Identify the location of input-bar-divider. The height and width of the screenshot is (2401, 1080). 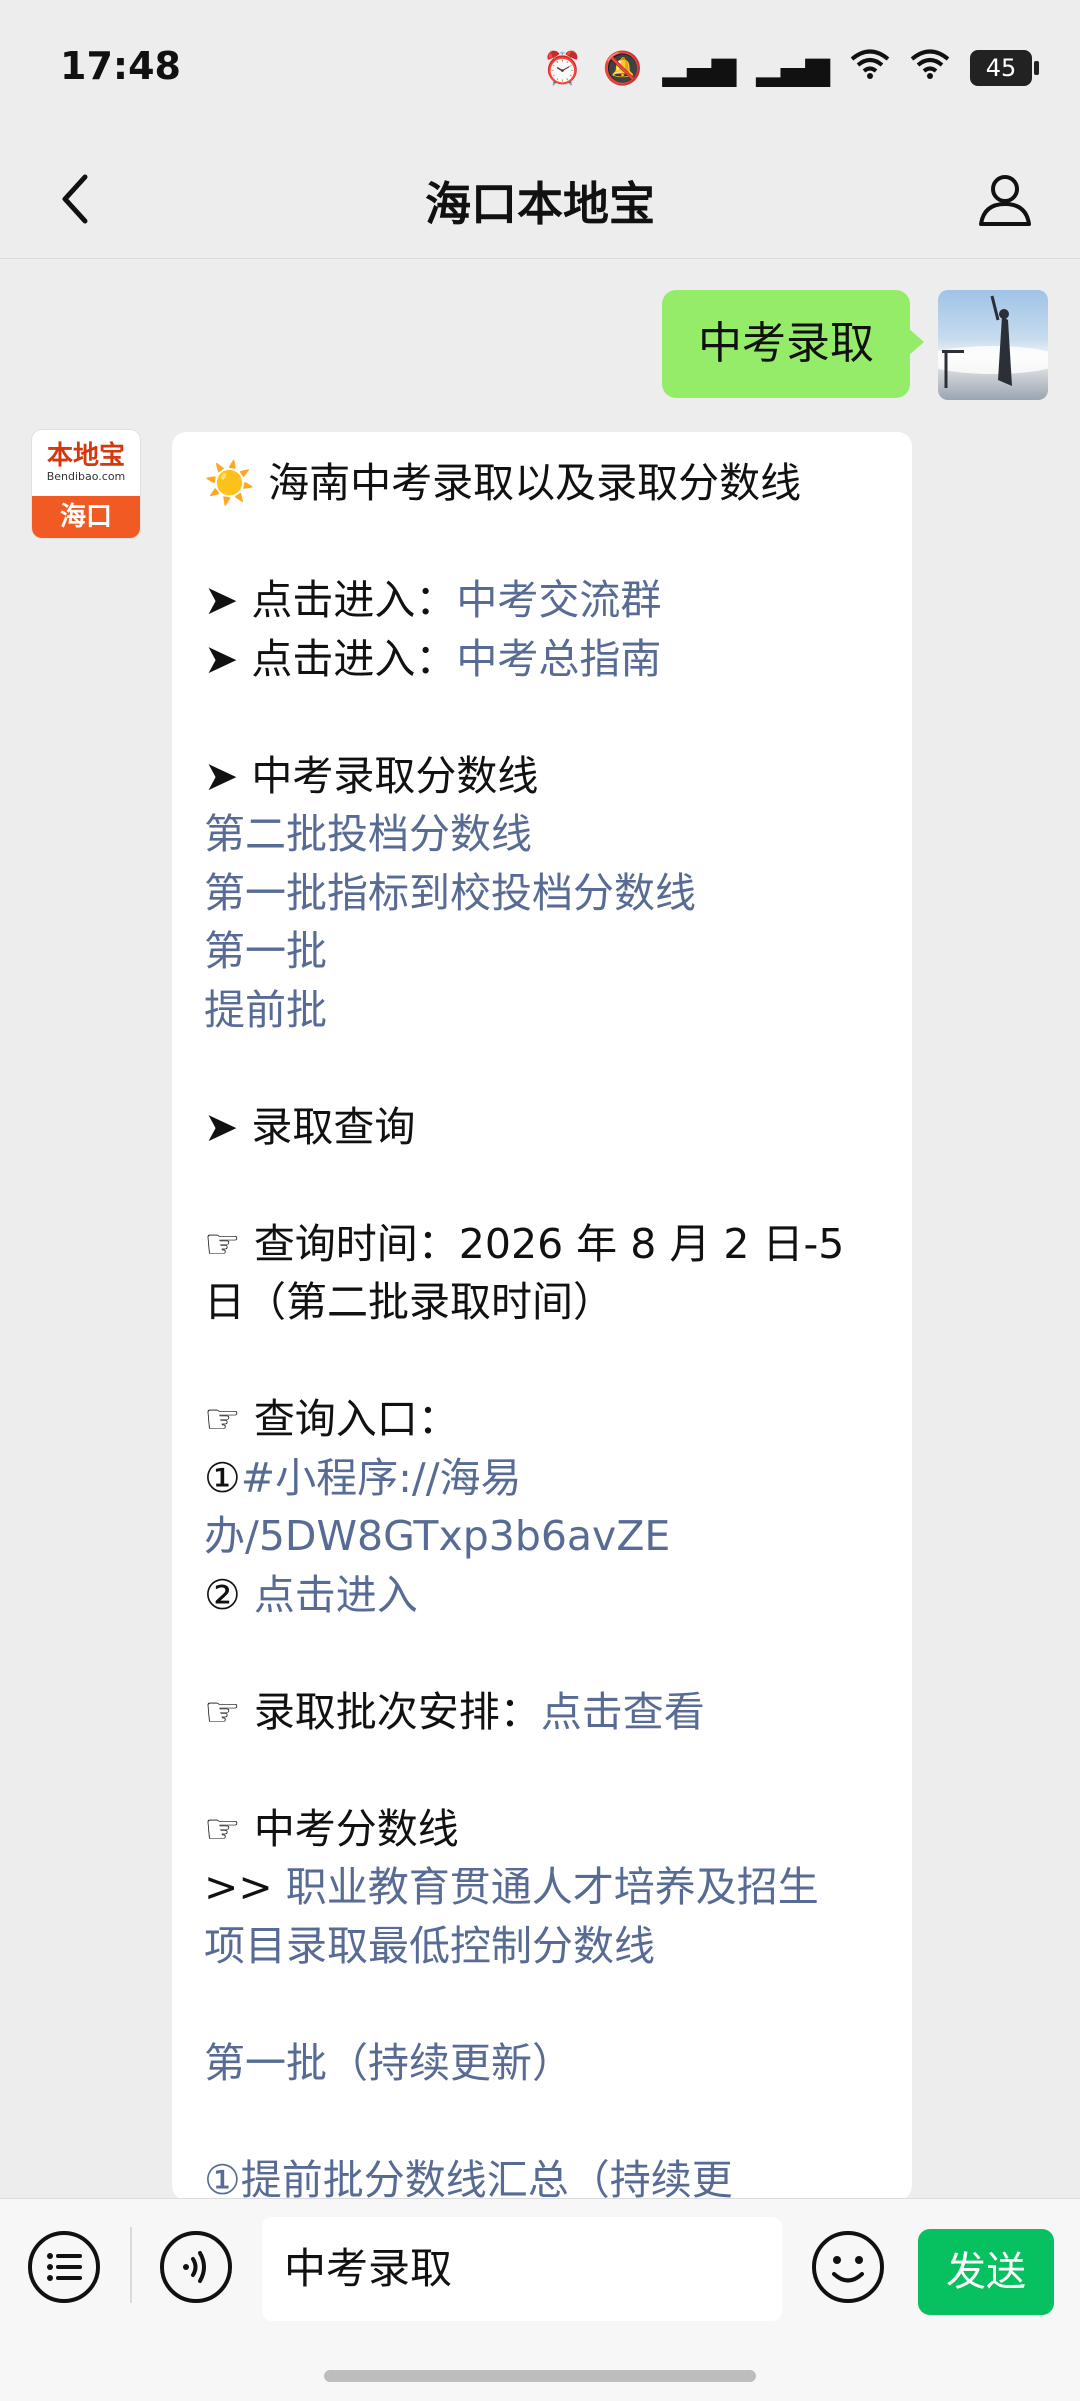
(131, 2265).